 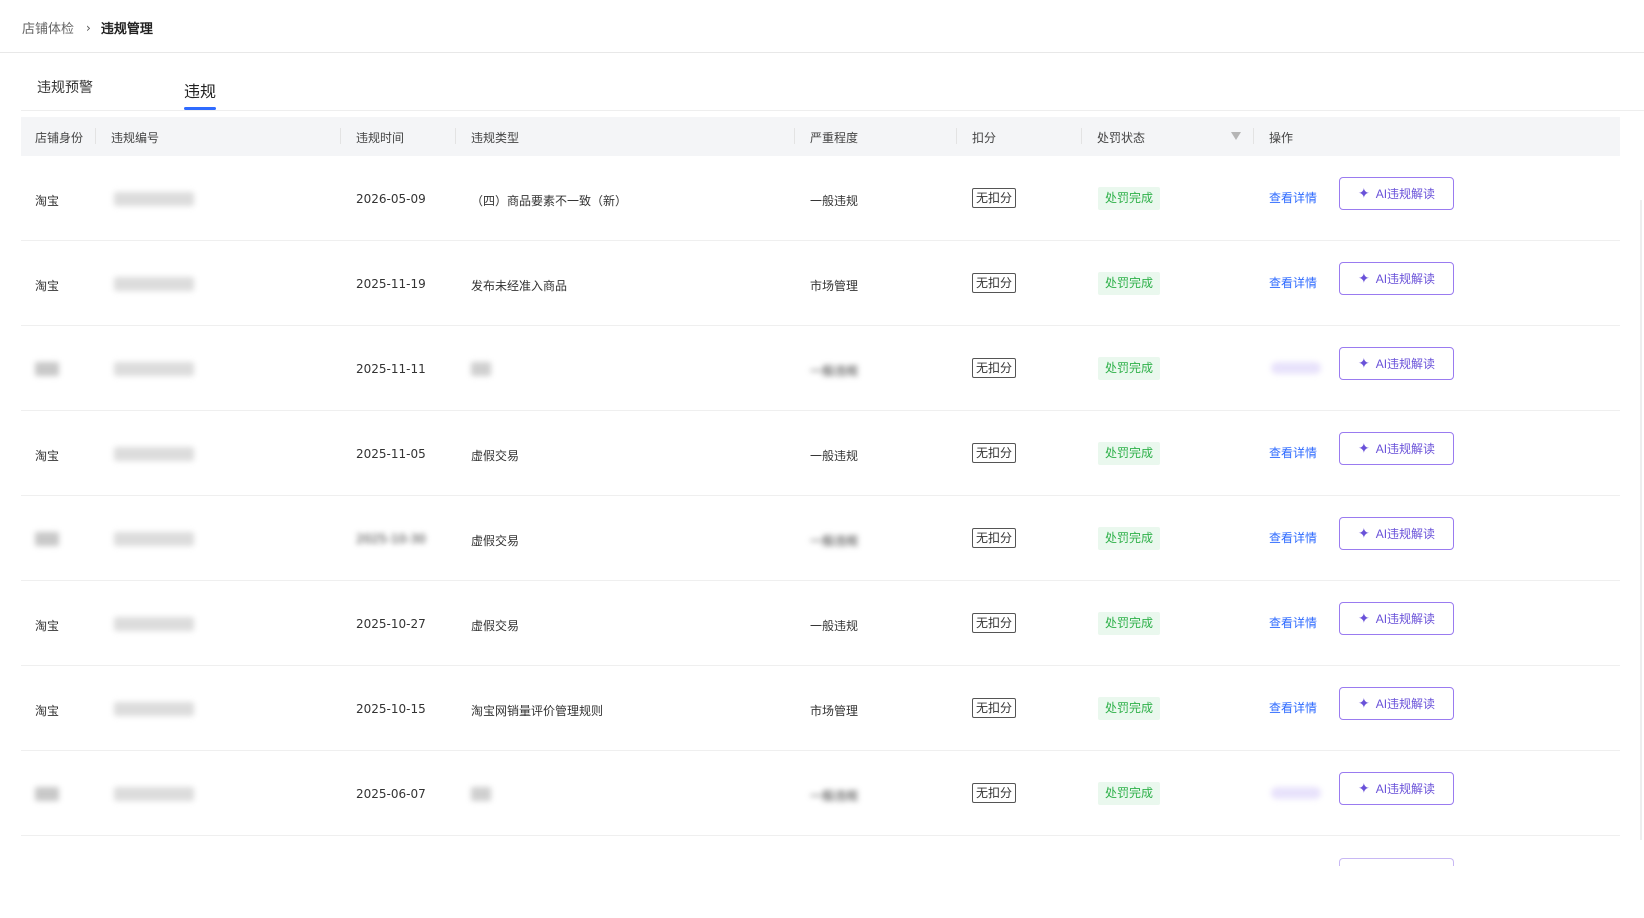 What do you see at coordinates (822, 26) in the screenshot?
I see `top-bar: 店铺体检 › 违规管理` at bounding box center [822, 26].